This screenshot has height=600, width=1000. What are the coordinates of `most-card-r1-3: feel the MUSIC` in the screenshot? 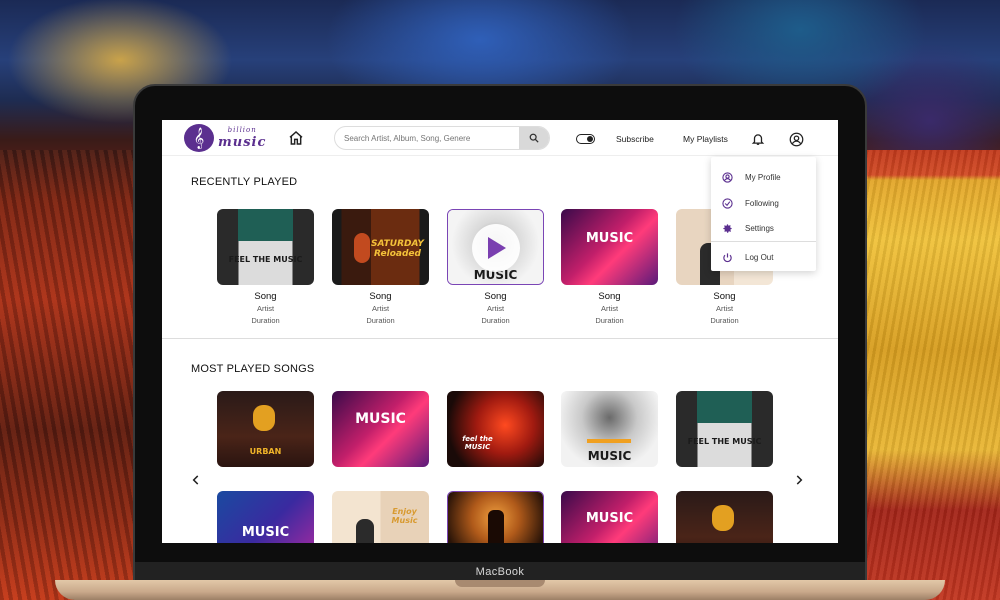 It's located at (495, 429).